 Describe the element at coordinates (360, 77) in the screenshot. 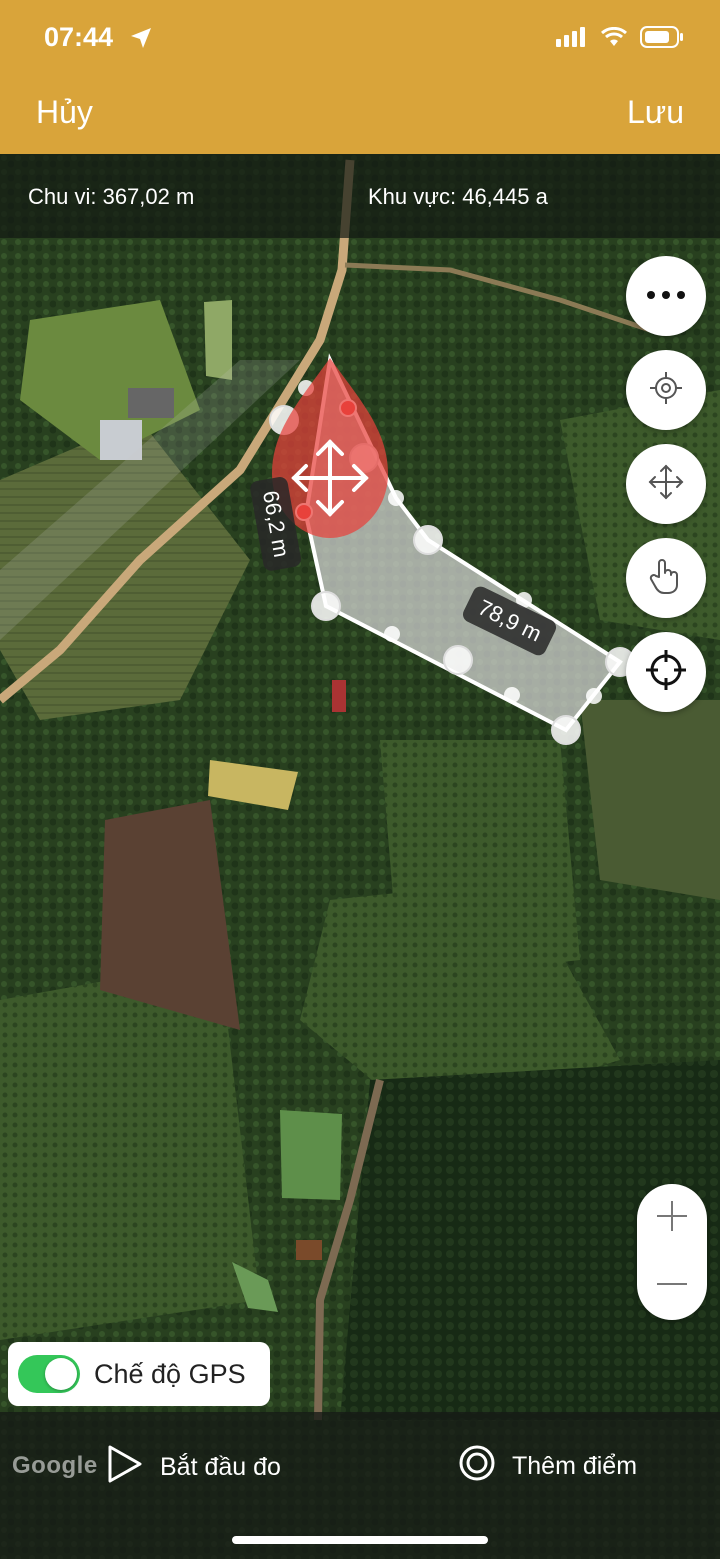

I see `app-header: 07:44 Hủy Lưu` at that location.